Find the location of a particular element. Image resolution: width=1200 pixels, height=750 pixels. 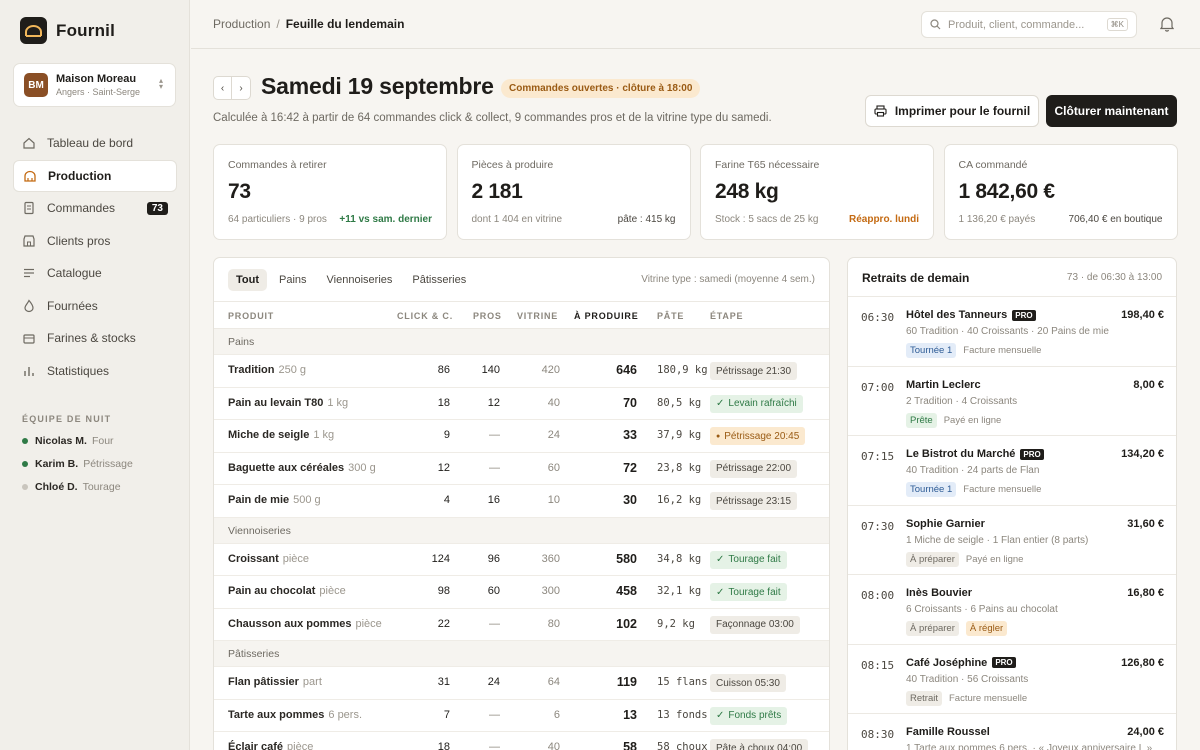

sidebar-item-label: Commandes is located at coordinates (81, 208).